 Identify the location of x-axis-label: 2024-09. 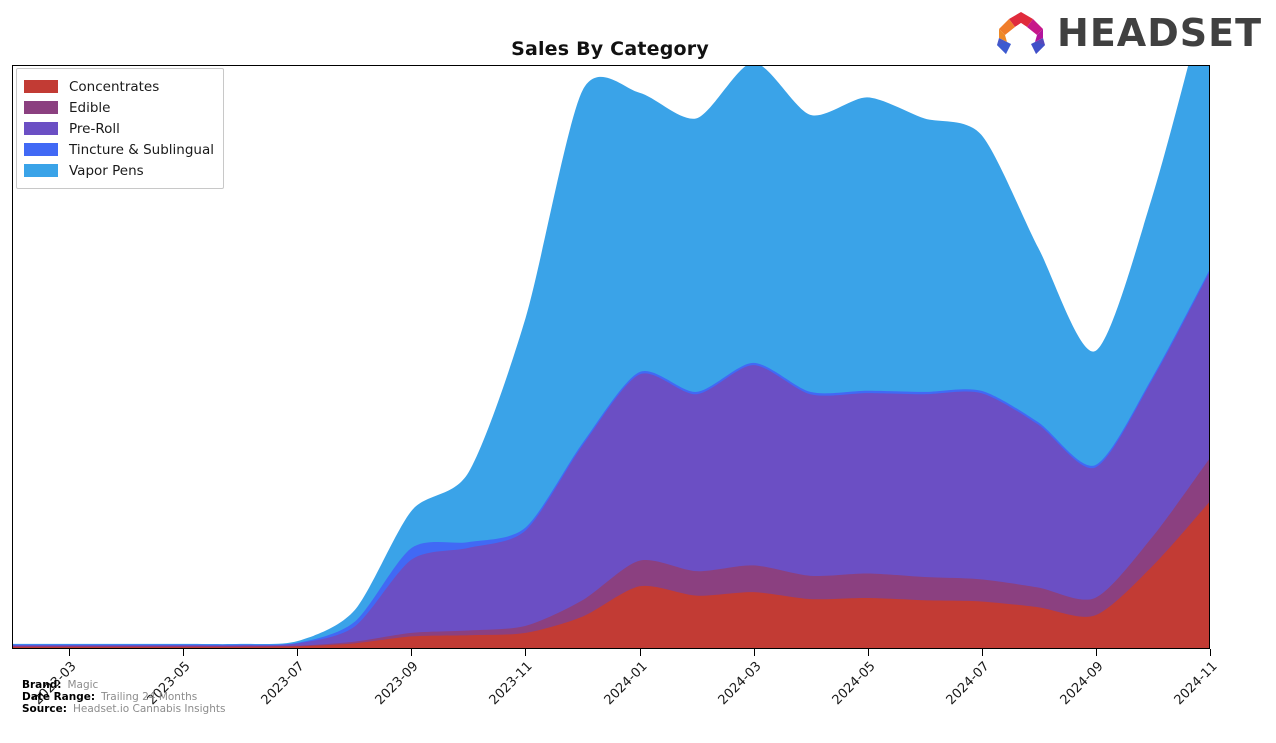
(1082, 684).